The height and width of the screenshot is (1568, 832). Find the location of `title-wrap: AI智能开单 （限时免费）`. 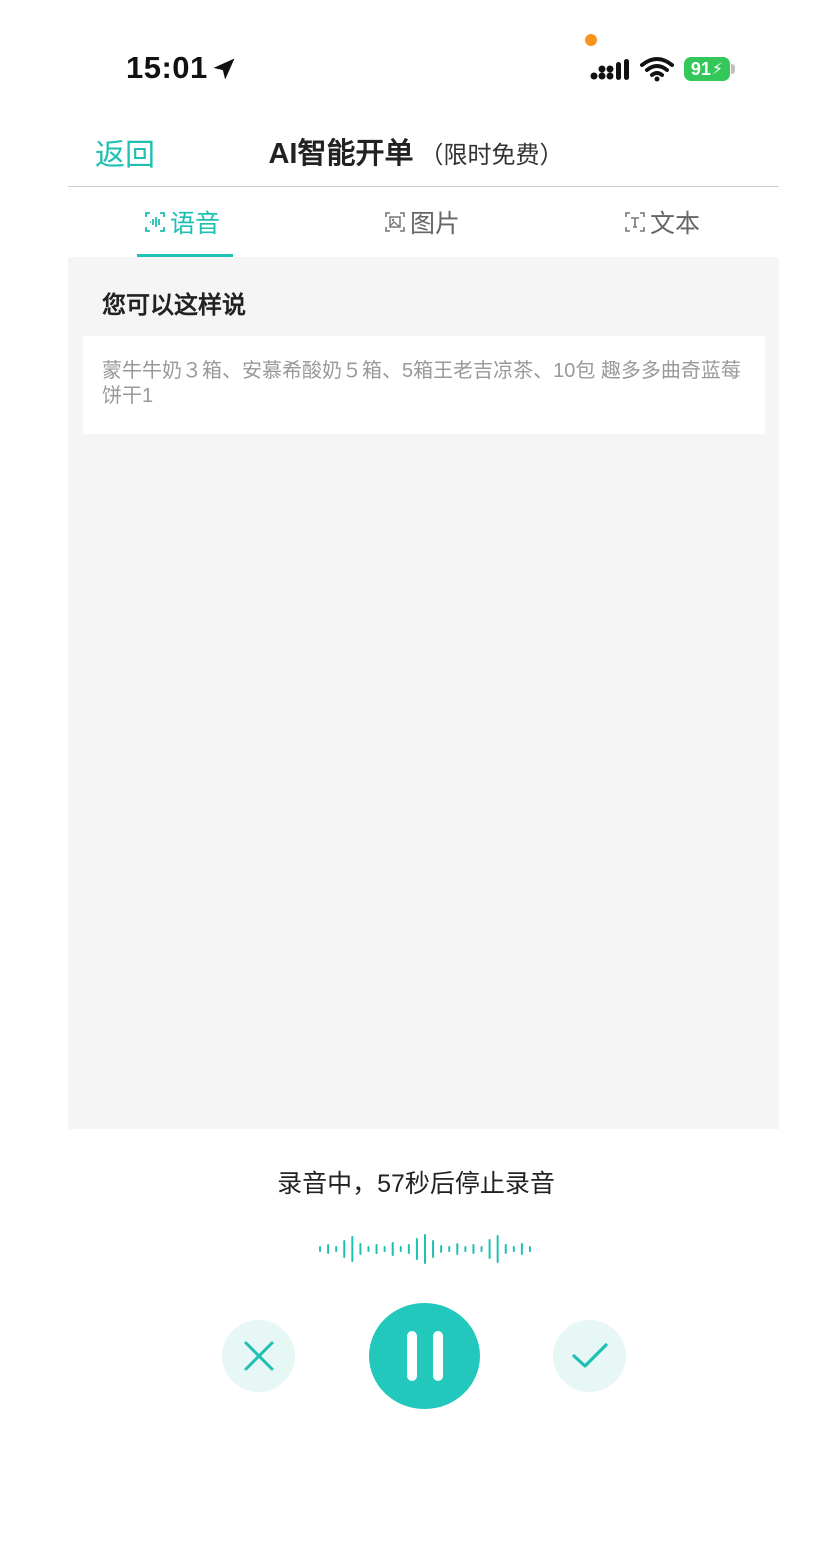

title-wrap: AI智能开单 （限时免费） is located at coordinates (416, 151).